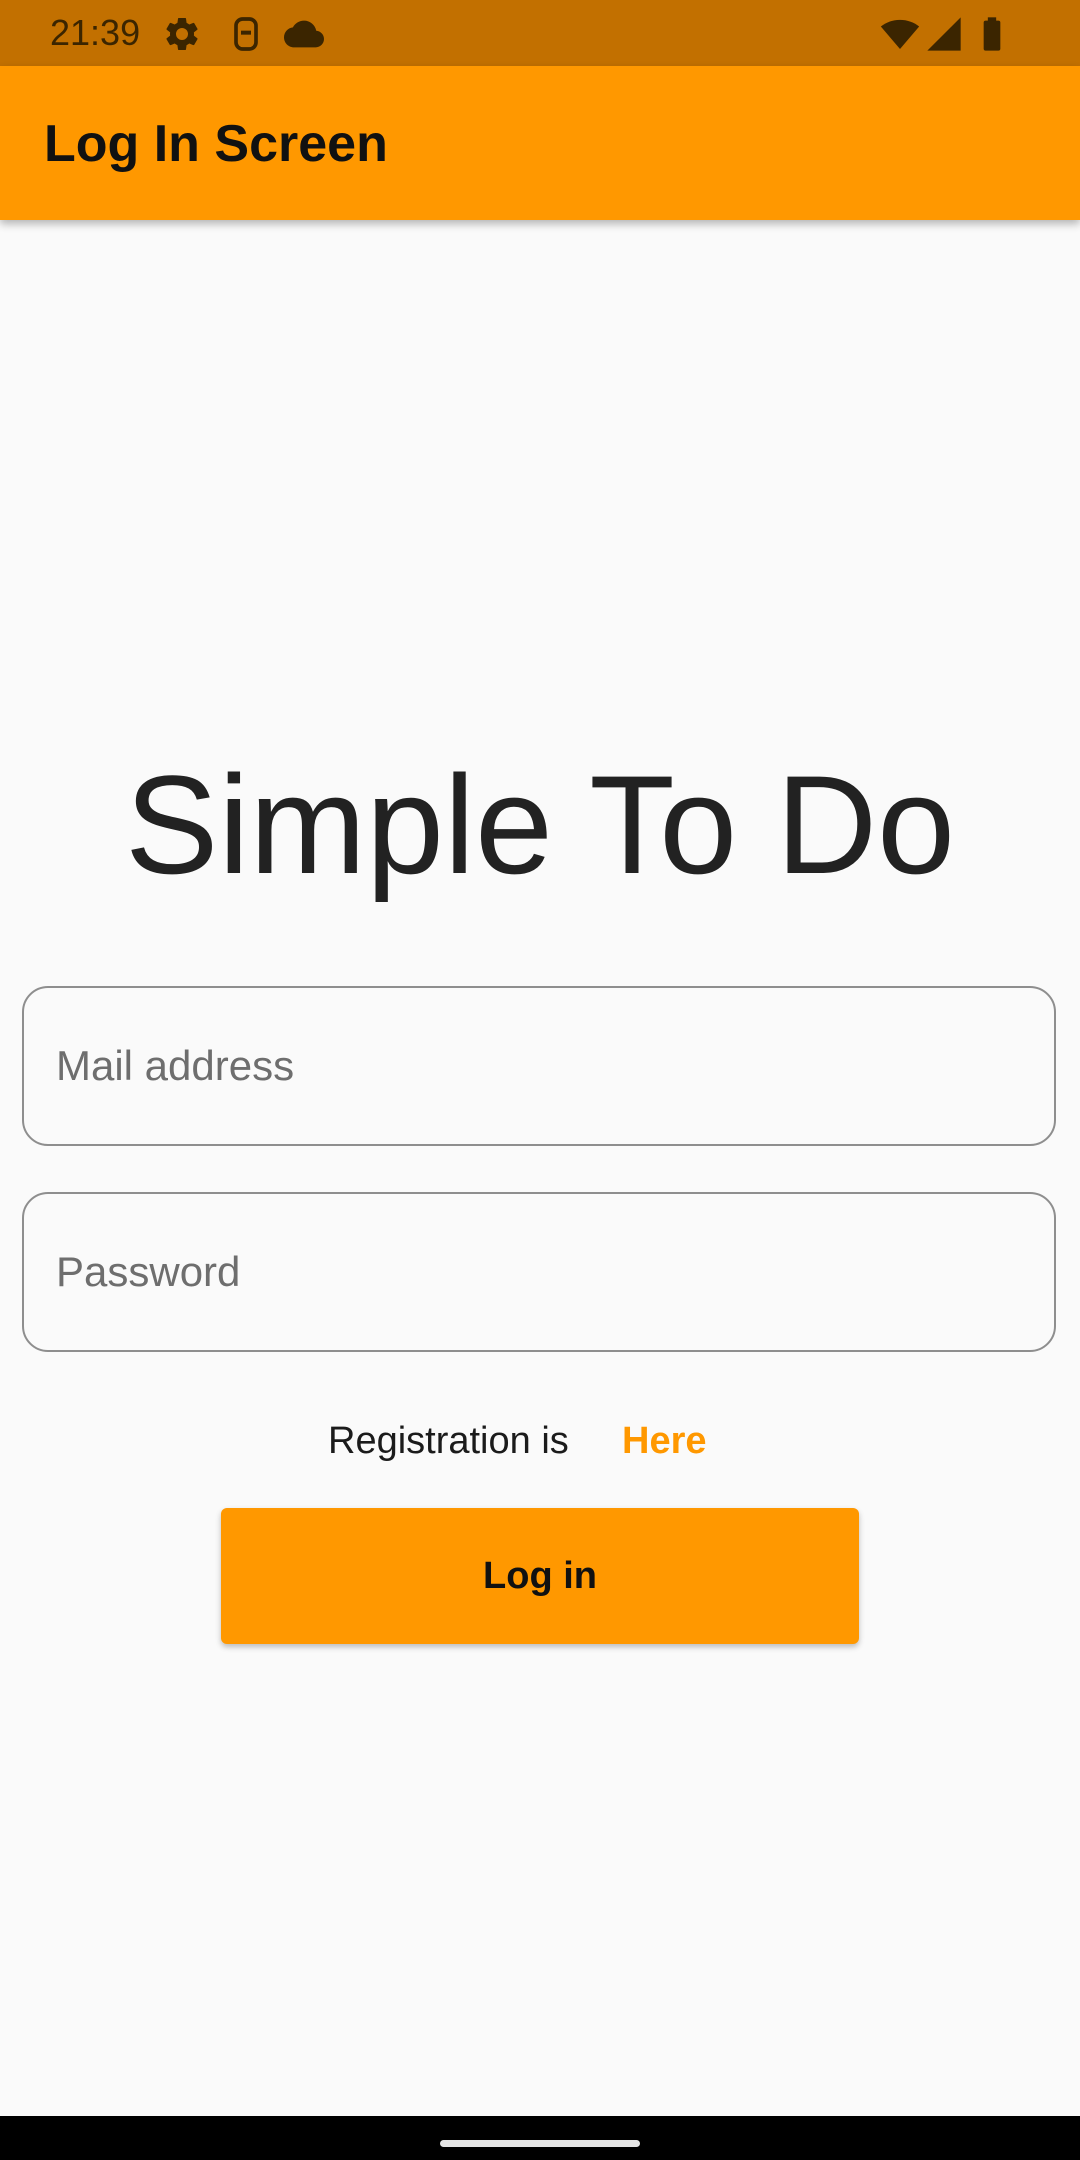 Image resolution: width=1080 pixels, height=2160 pixels. Describe the element at coordinates (900, 34) in the screenshot. I see `wifi-icon` at that location.